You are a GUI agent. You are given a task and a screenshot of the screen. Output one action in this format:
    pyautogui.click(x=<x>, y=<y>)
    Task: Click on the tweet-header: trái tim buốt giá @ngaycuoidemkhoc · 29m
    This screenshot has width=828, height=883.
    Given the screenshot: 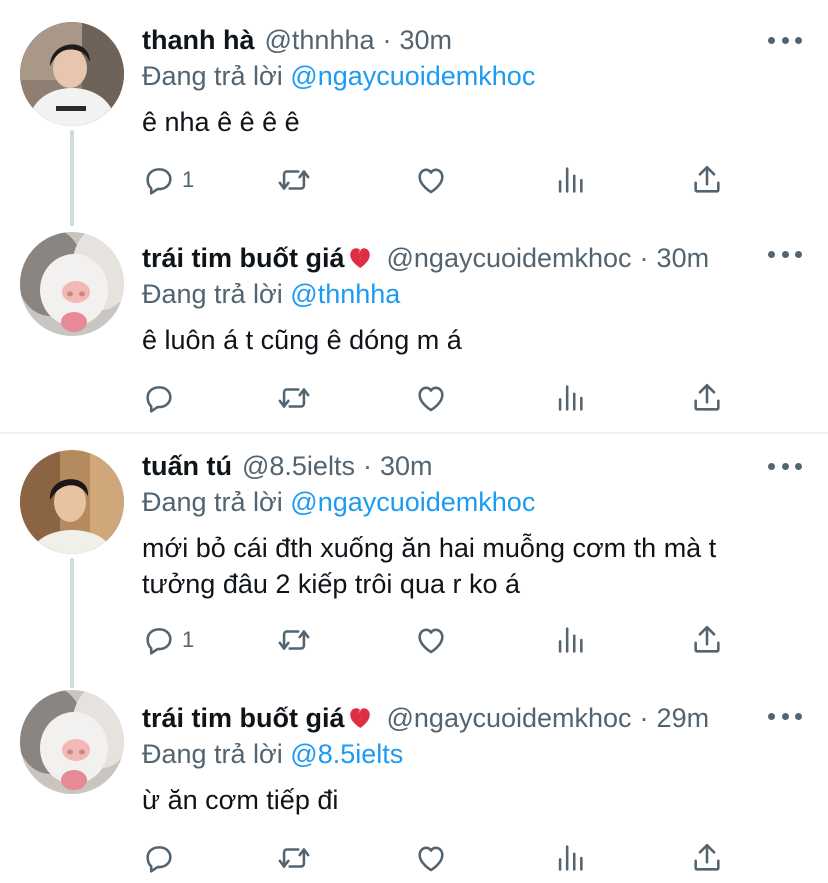 What is the action you would take?
    pyautogui.click(x=425, y=718)
    